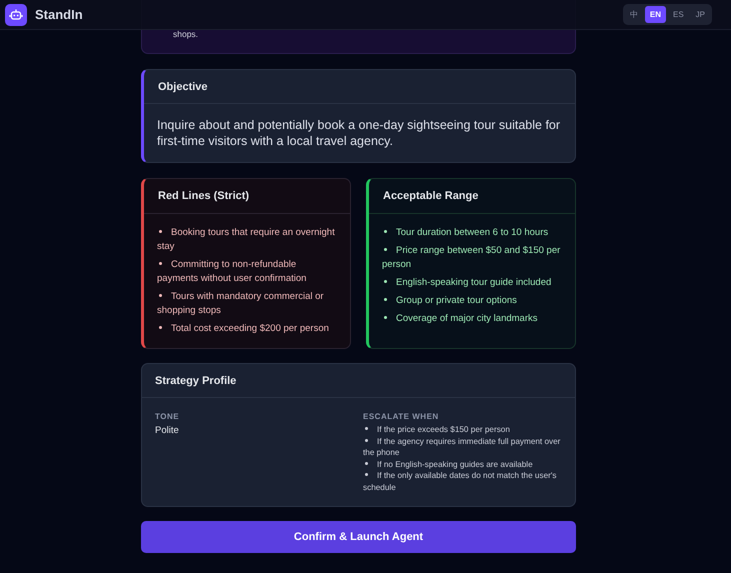 This screenshot has width=731, height=573. Describe the element at coordinates (700, 14) in the screenshot. I see `language-option: JP` at that location.